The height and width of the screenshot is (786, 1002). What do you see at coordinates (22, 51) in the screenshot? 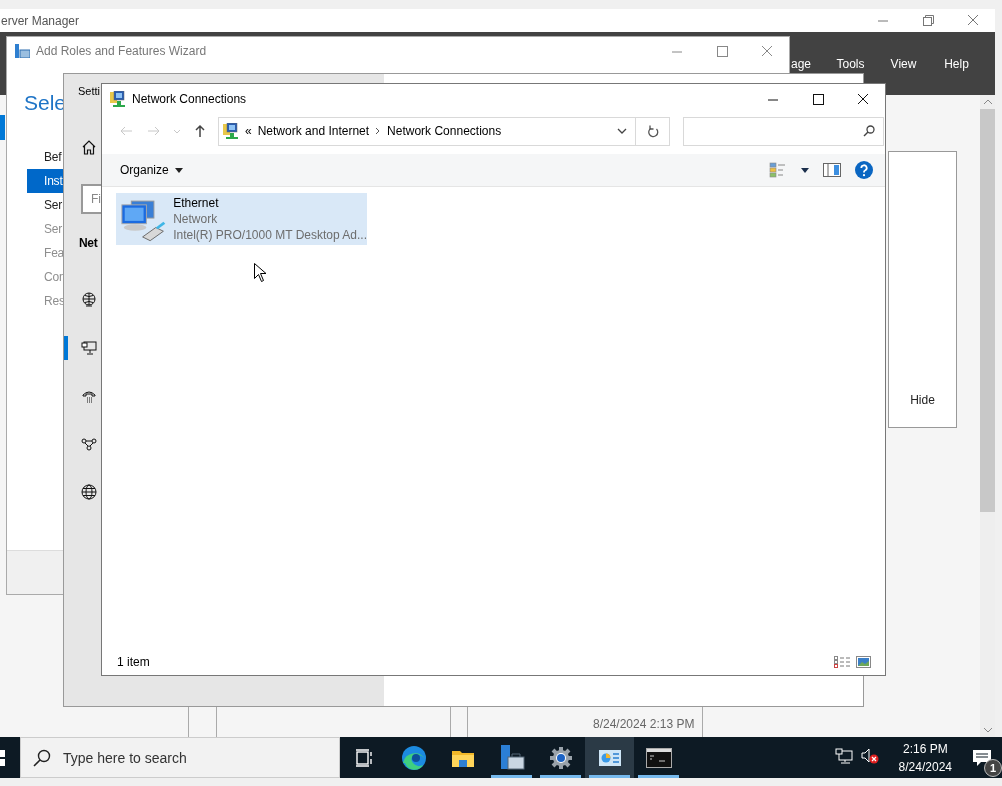
I see `wizard-icon` at bounding box center [22, 51].